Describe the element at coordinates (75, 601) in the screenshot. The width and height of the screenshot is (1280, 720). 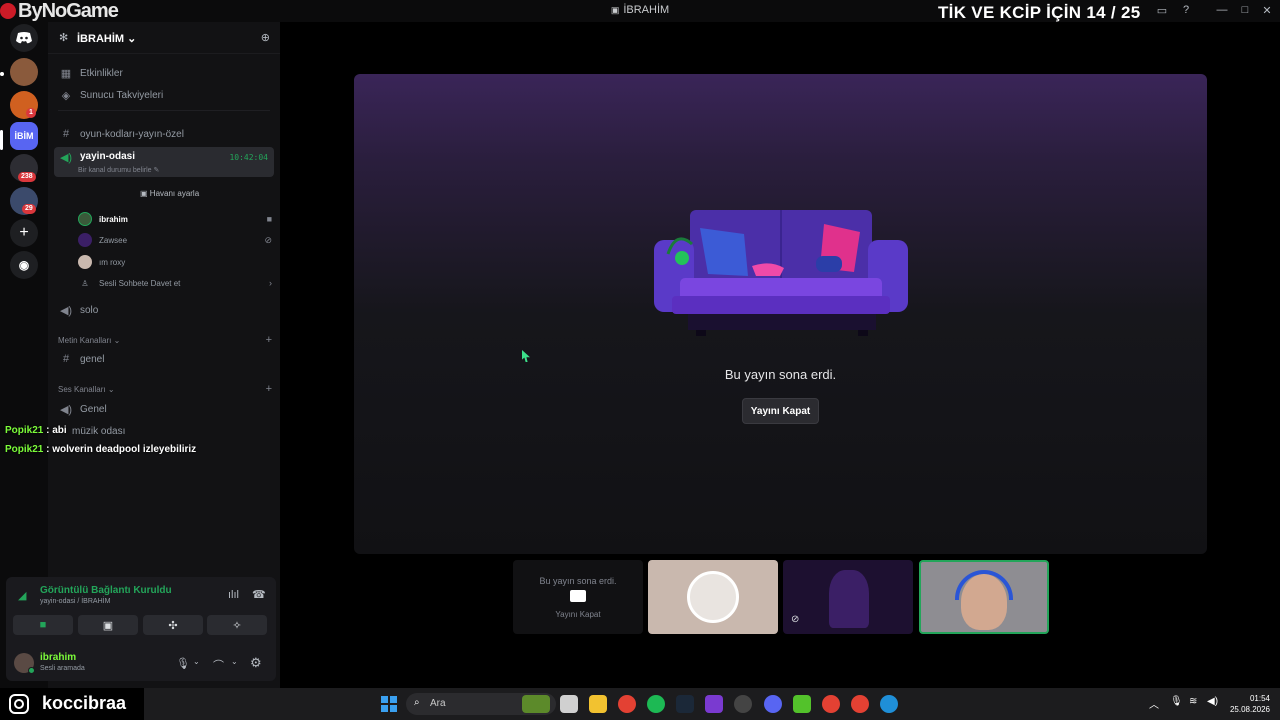
I see `connection-location: yayin-odasi / İBRAHİM` at that location.